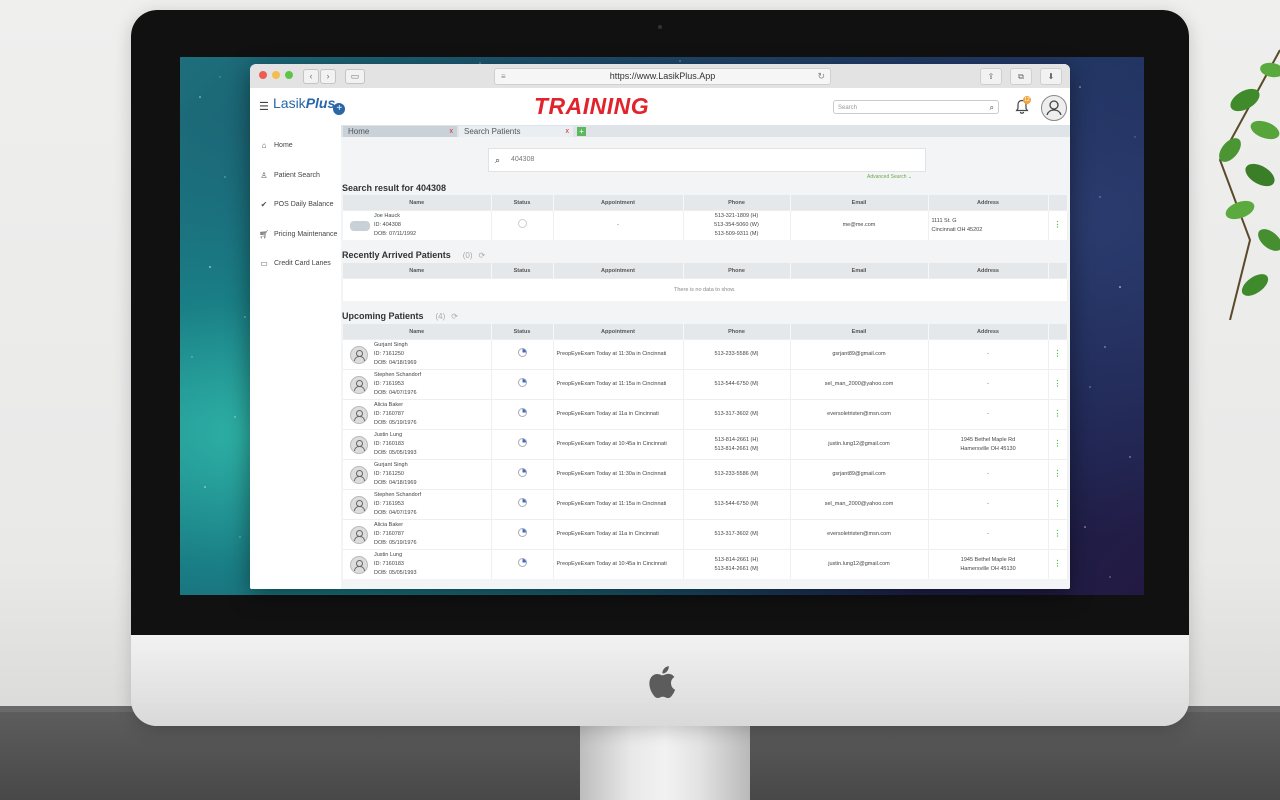  What do you see at coordinates (1054, 108) in the screenshot?
I see `user-avatar` at bounding box center [1054, 108].